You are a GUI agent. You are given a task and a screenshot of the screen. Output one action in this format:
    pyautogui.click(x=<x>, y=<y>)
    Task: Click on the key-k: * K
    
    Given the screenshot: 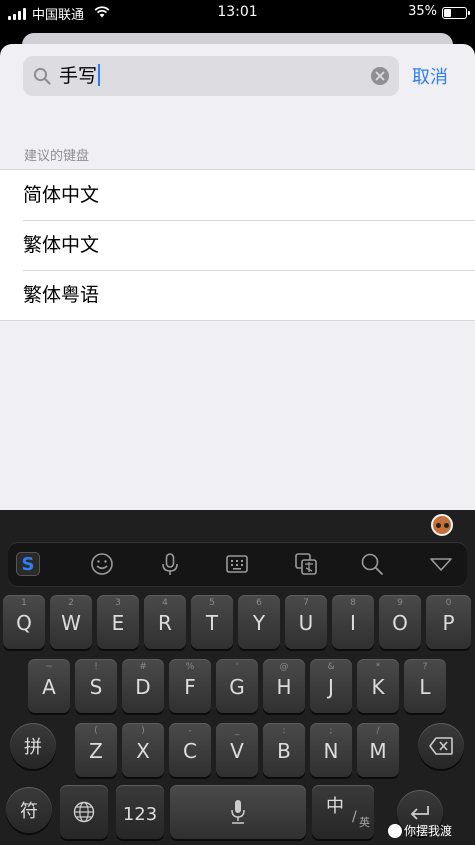 What is the action you would take?
    pyautogui.click(x=378, y=686)
    